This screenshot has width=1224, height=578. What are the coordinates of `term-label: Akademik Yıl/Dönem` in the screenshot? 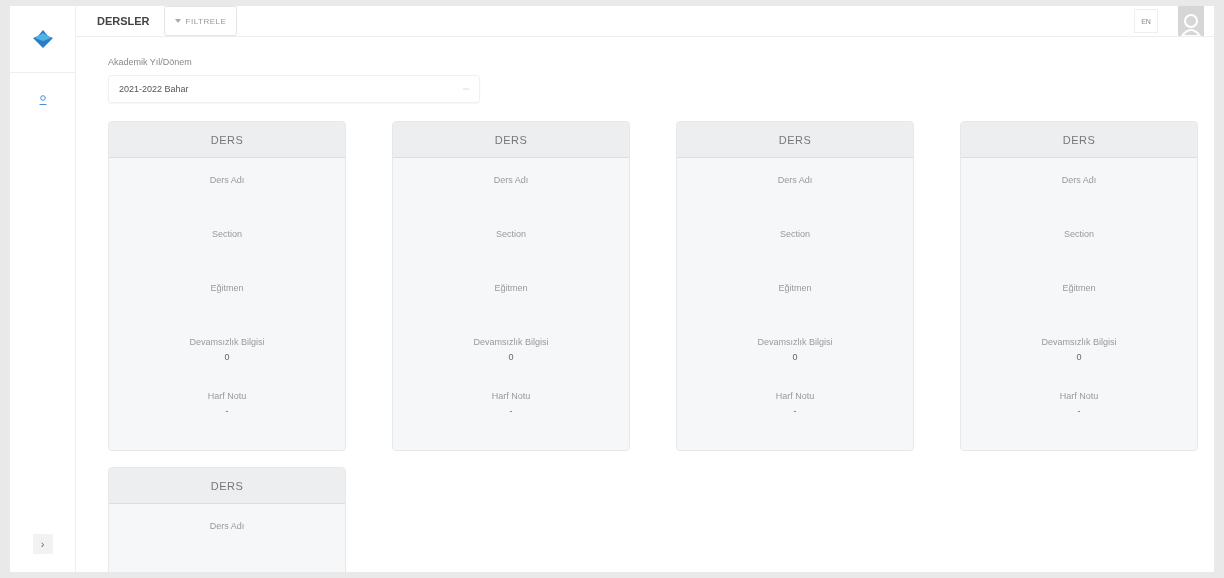 It's located at (150, 62).